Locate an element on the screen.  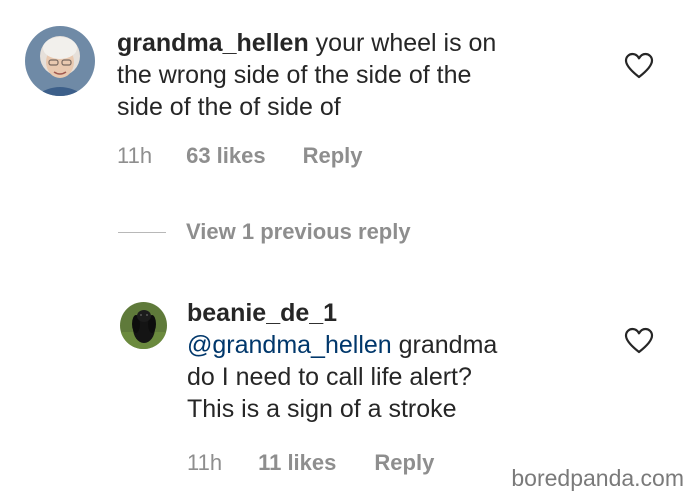
mention-link: @grandma_hellen is located at coordinates (289, 345).